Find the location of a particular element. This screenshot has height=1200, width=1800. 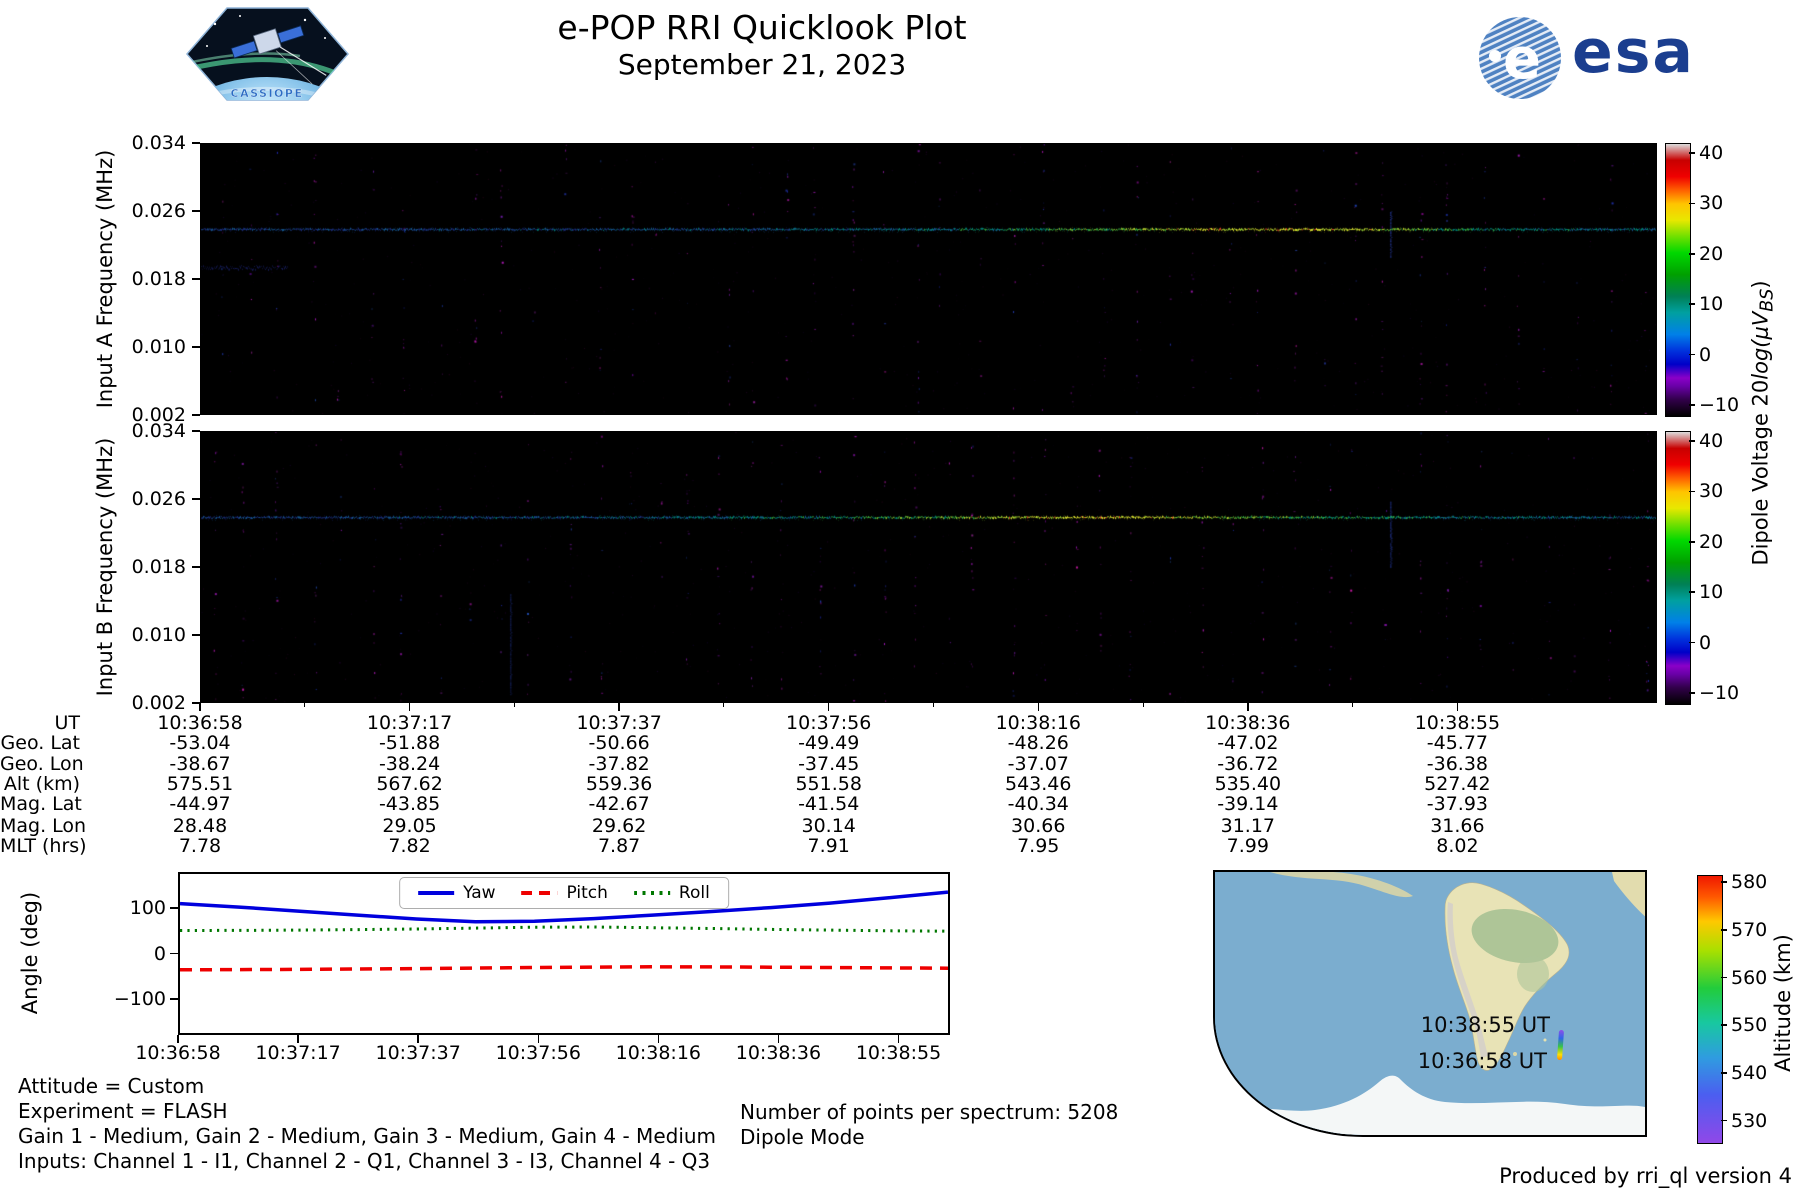

esa-wordmark: esa is located at coordinates (1633, 52).